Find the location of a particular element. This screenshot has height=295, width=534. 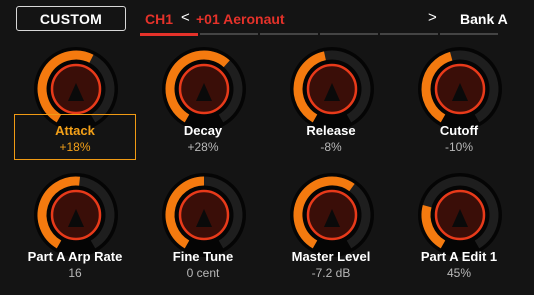

param-name: Part A Edit 1 is located at coordinates (459, 256).